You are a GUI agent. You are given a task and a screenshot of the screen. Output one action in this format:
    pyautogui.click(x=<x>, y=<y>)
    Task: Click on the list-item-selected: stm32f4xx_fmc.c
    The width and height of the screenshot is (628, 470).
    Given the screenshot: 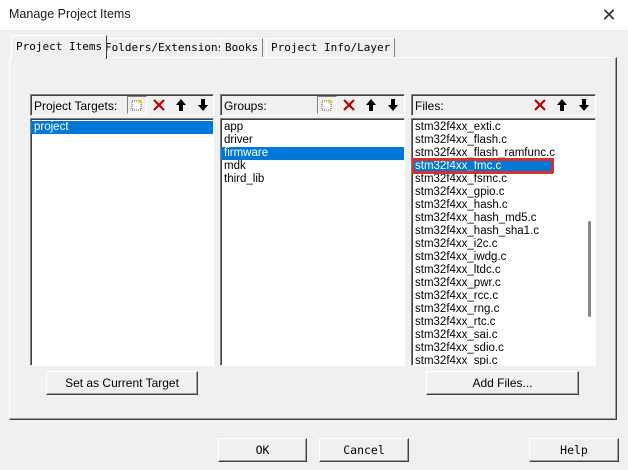 What is the action you would take?
    pyautogui.click(x=482, y=166)
    